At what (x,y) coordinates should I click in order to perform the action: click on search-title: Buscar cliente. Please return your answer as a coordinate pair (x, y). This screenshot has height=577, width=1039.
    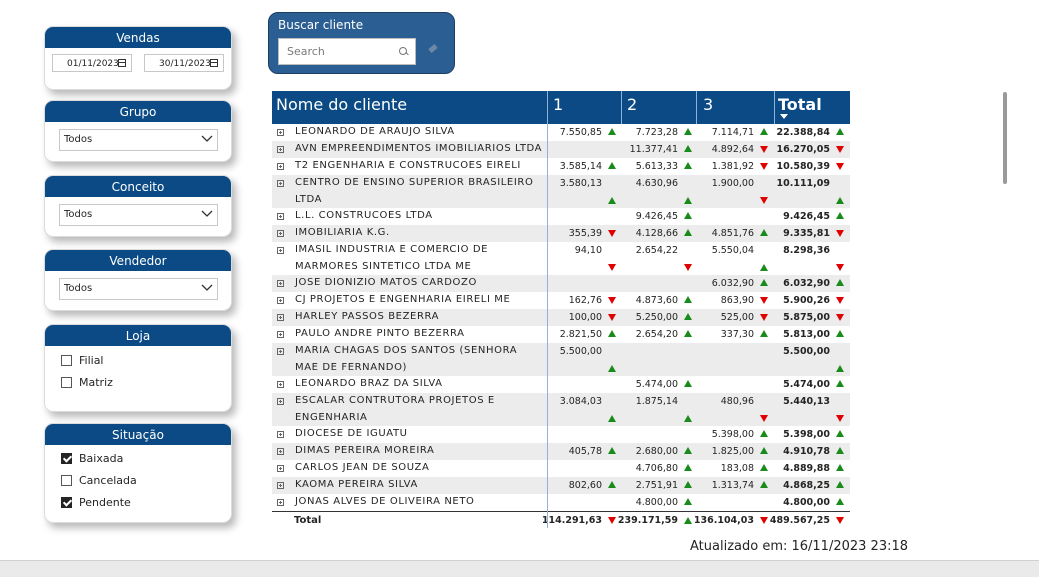
    Looking at the image, I should click on (321, 25).